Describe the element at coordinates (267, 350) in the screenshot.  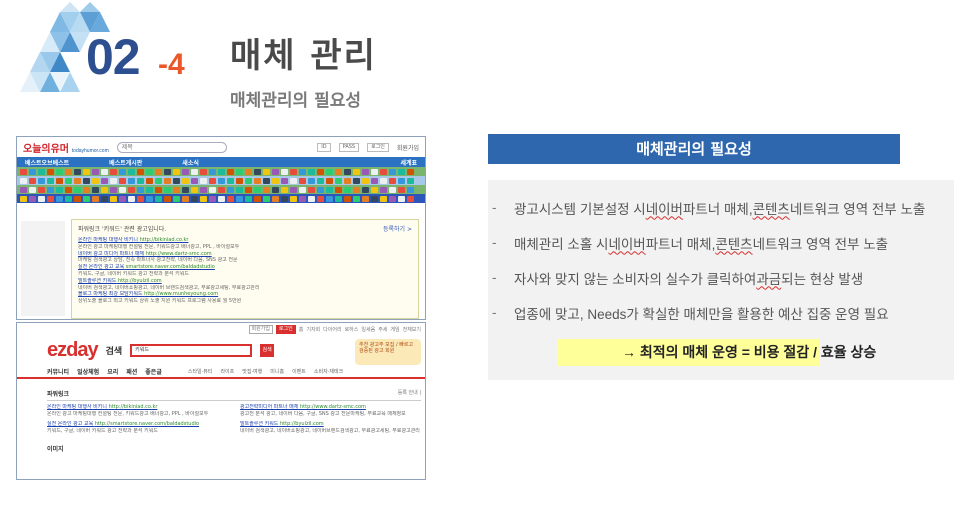
I see `s2-search-button: 검색` at that location.